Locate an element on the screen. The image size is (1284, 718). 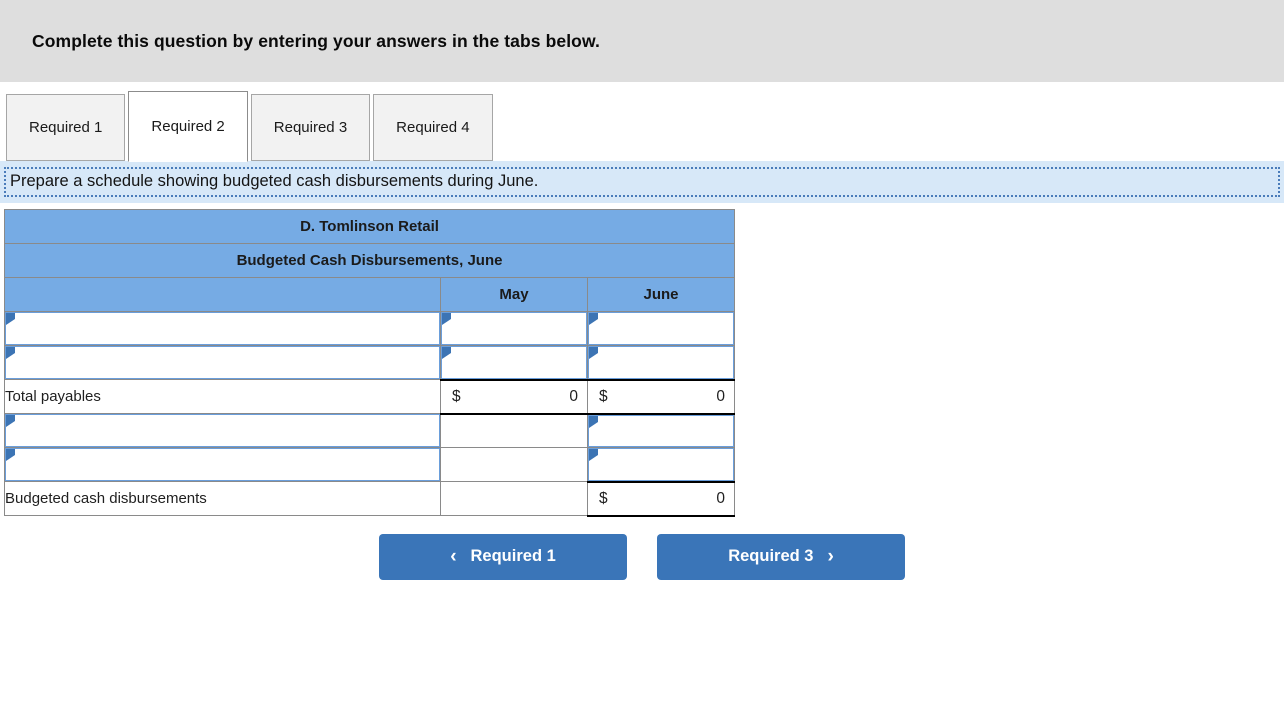
tab-required-2: Required 2 is located at coordinates (188, 126).